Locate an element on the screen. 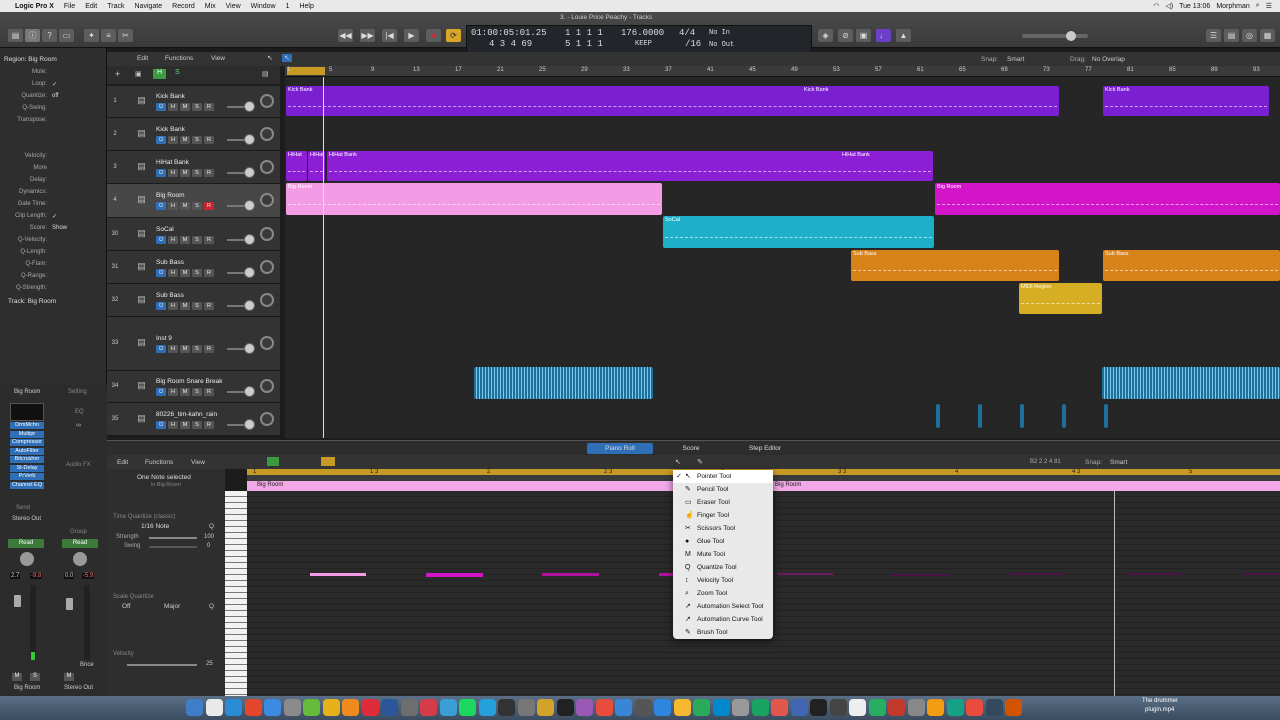 This screenshot has width=1280, height=720. inspector-row: Velocity: is located at coordinates (52, 158).